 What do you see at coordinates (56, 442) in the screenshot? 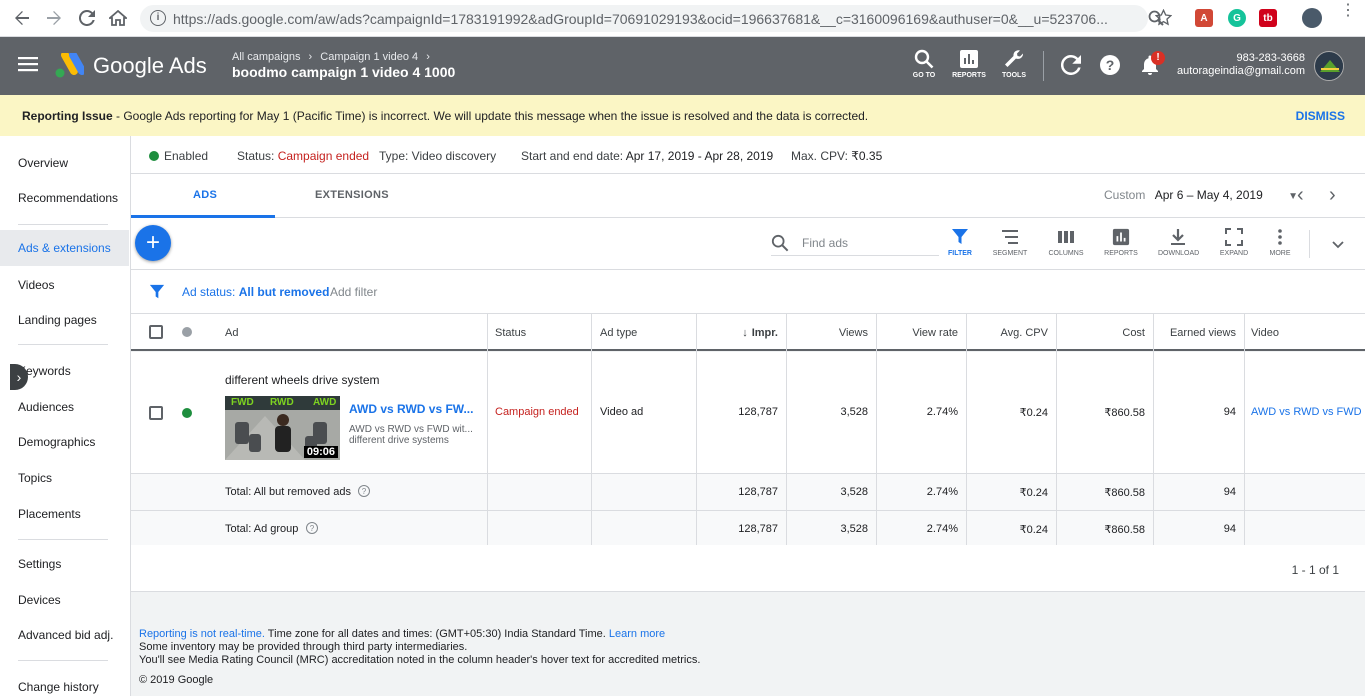
I see `sidebar-item-demographics: Demographics` at bounding box center [56, 442].